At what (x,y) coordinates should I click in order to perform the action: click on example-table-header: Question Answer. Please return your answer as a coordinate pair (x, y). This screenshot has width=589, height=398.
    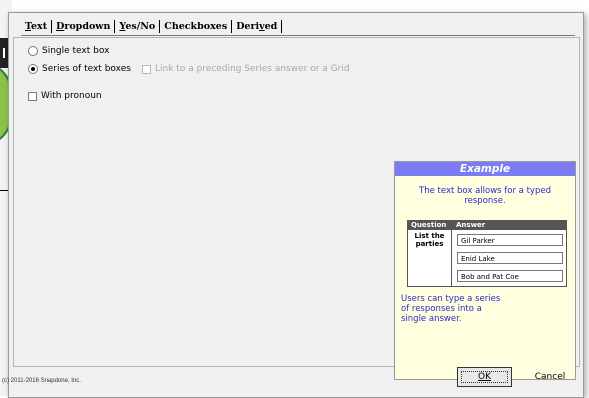
    Looking at the image, I should click on (487, 225).